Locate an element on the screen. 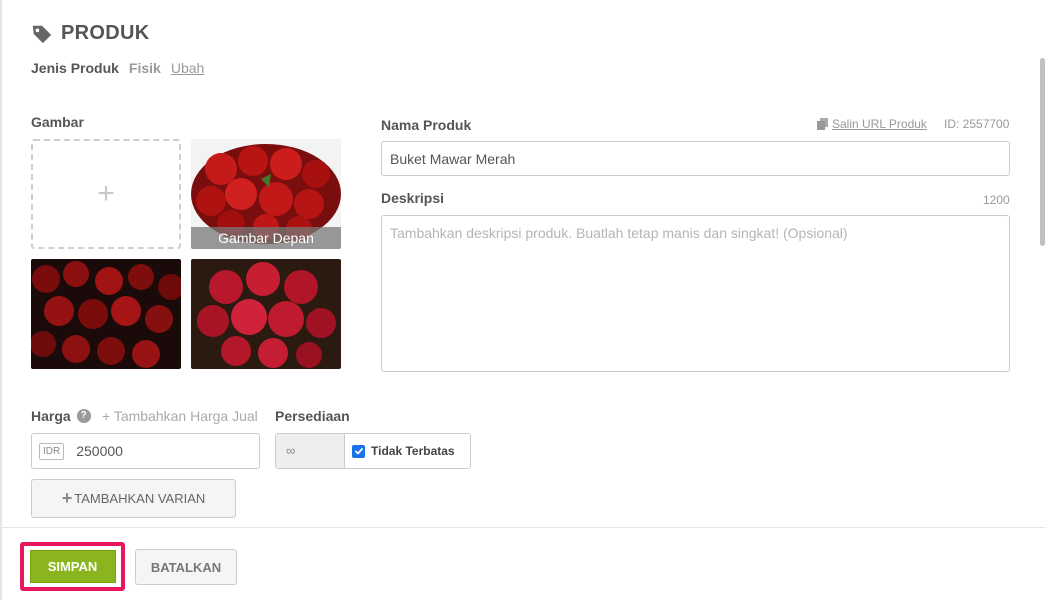 This screenshot has height=600, width=1045. unlimited-label: Tidak Terbatas is located at coordinates (413, 451).